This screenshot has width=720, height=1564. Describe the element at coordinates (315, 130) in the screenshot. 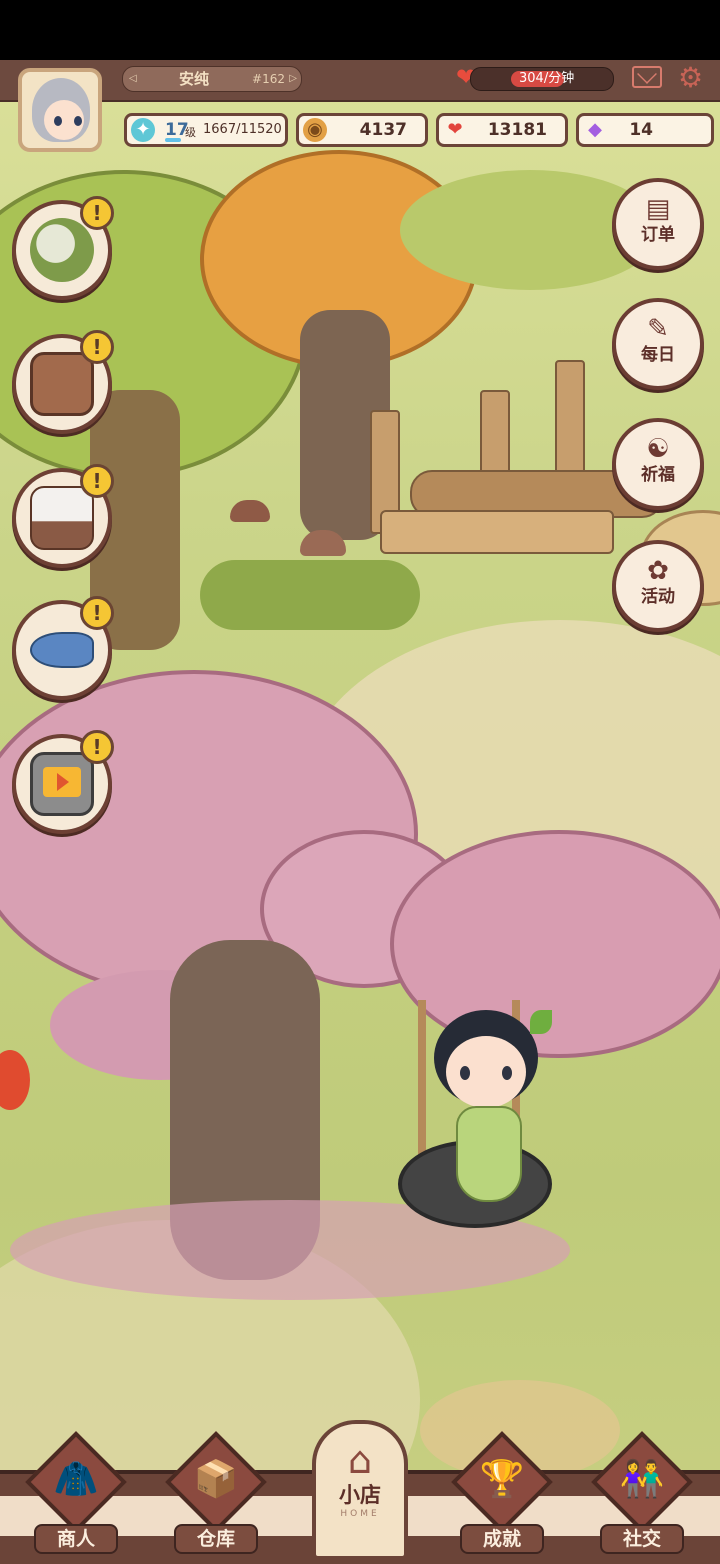

I see `coin-icon: ◉` at that location.